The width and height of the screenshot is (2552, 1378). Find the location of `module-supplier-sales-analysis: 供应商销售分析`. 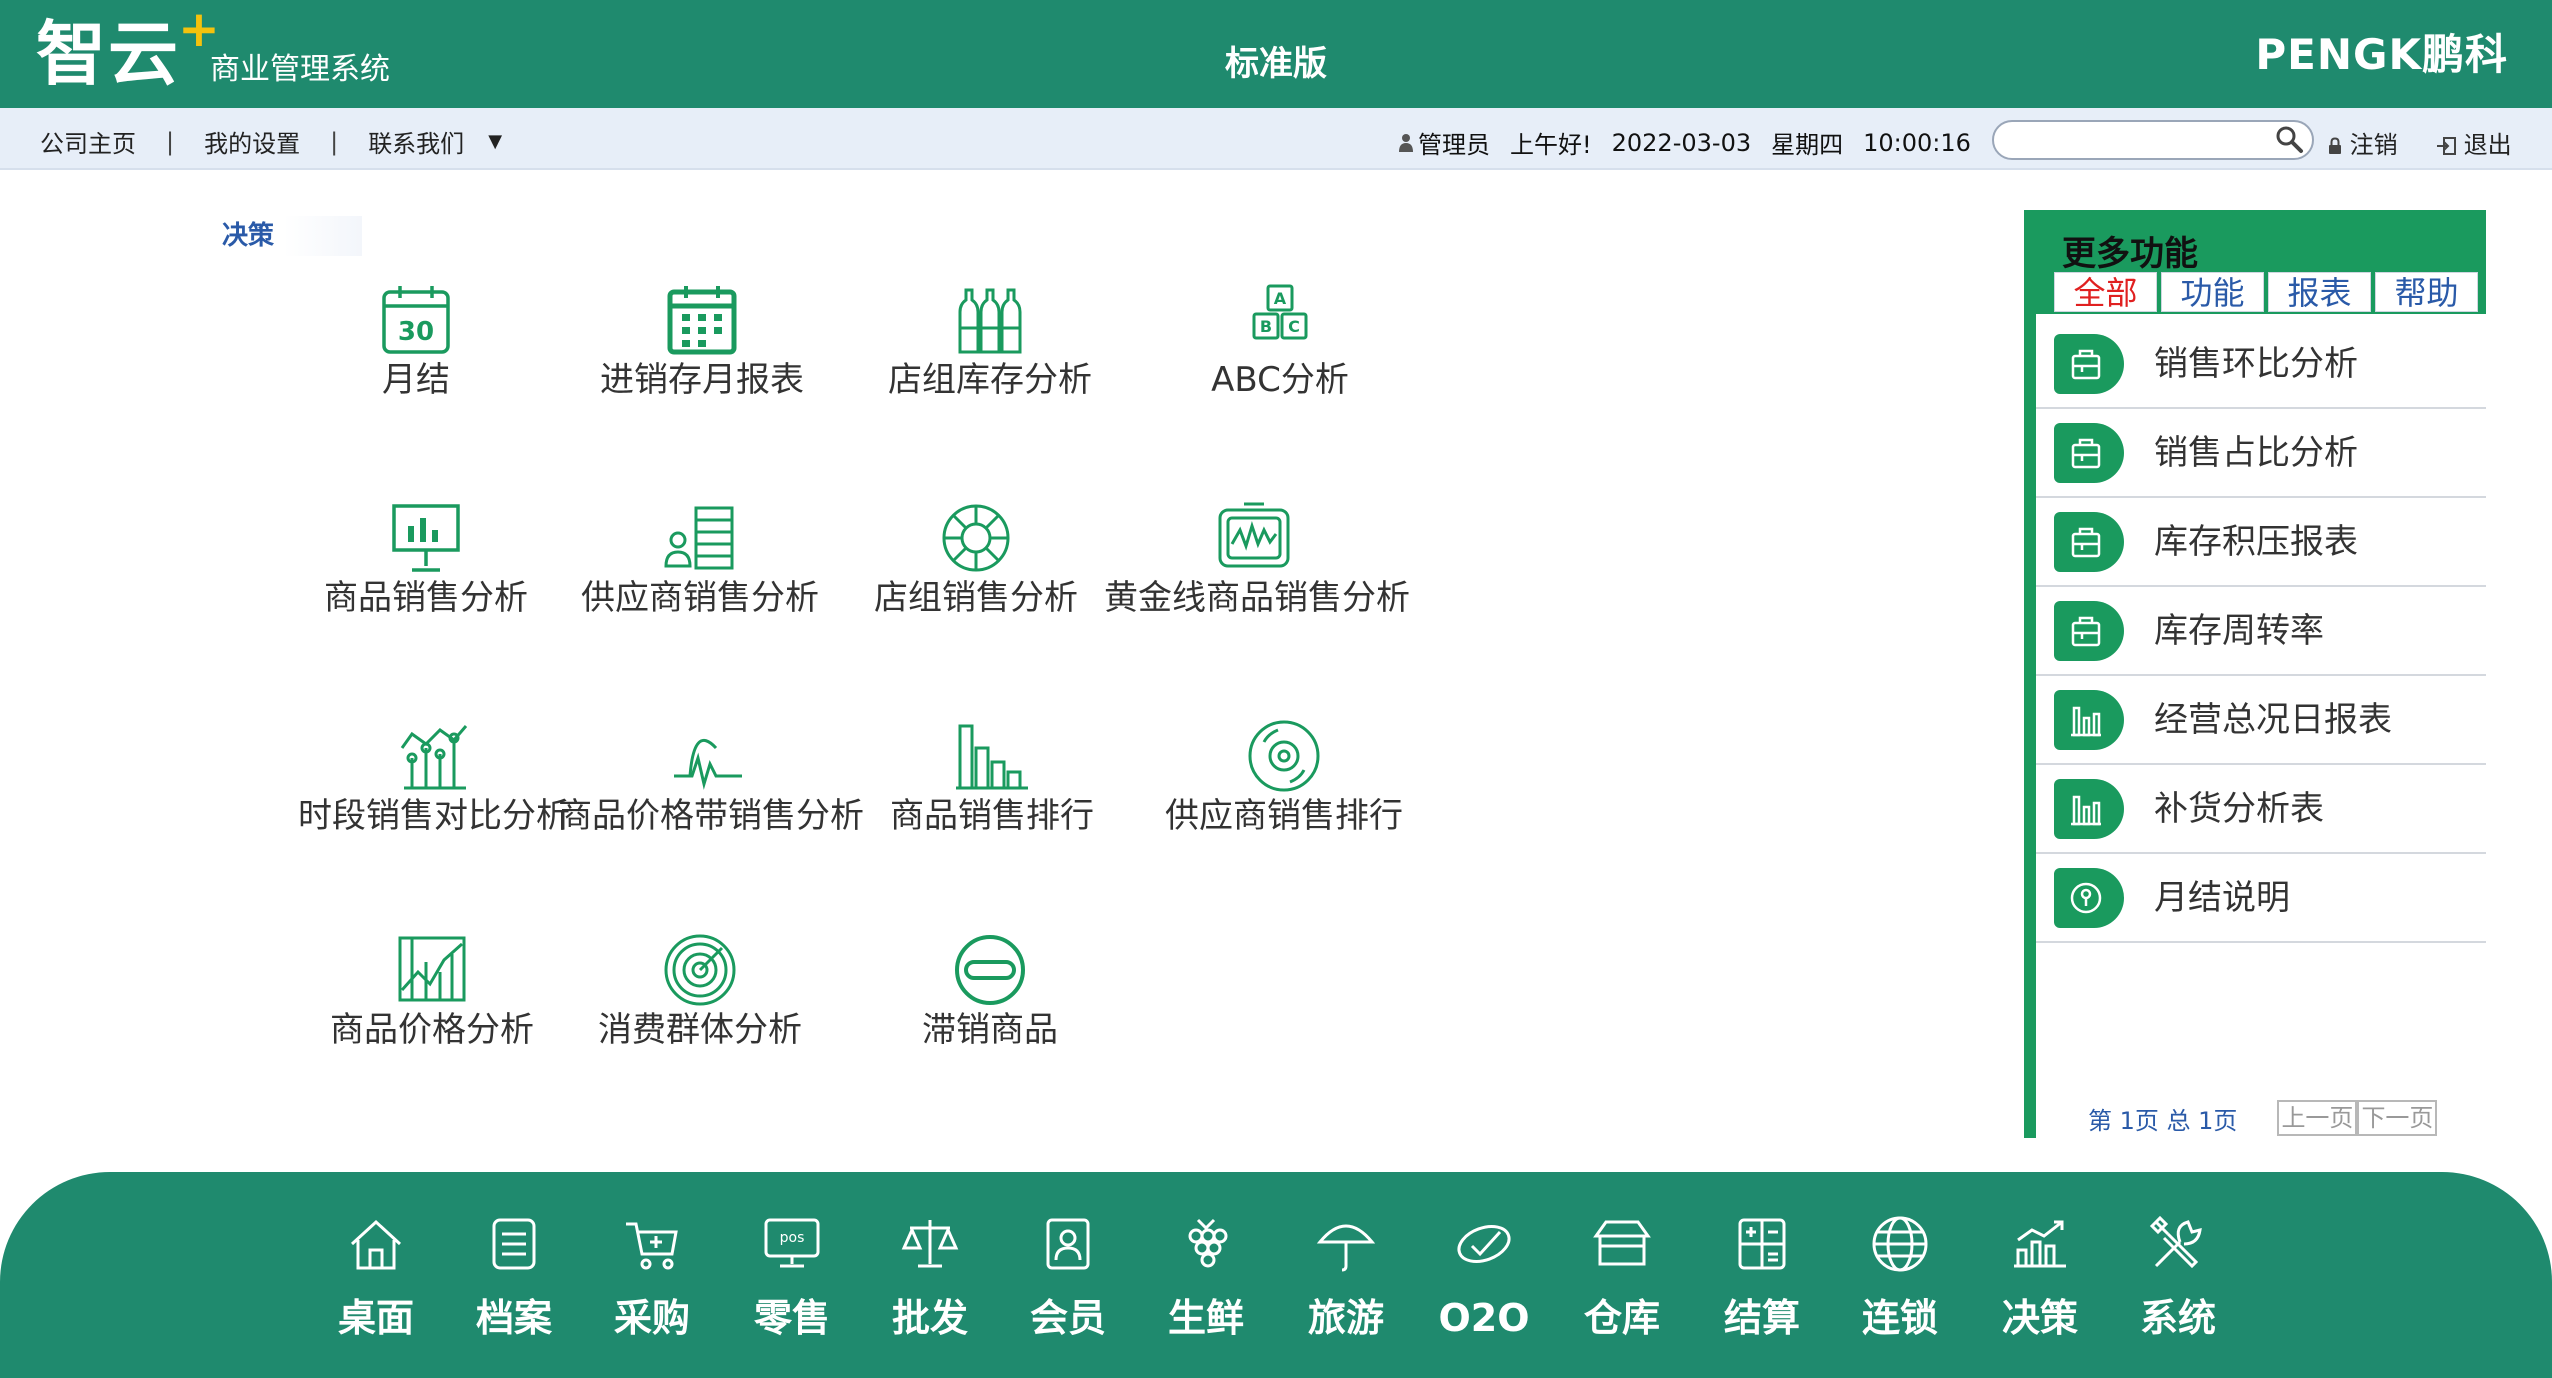

module-supplier-sales-analysis: 供应商销售分析 is located at coordinates (700, 559).